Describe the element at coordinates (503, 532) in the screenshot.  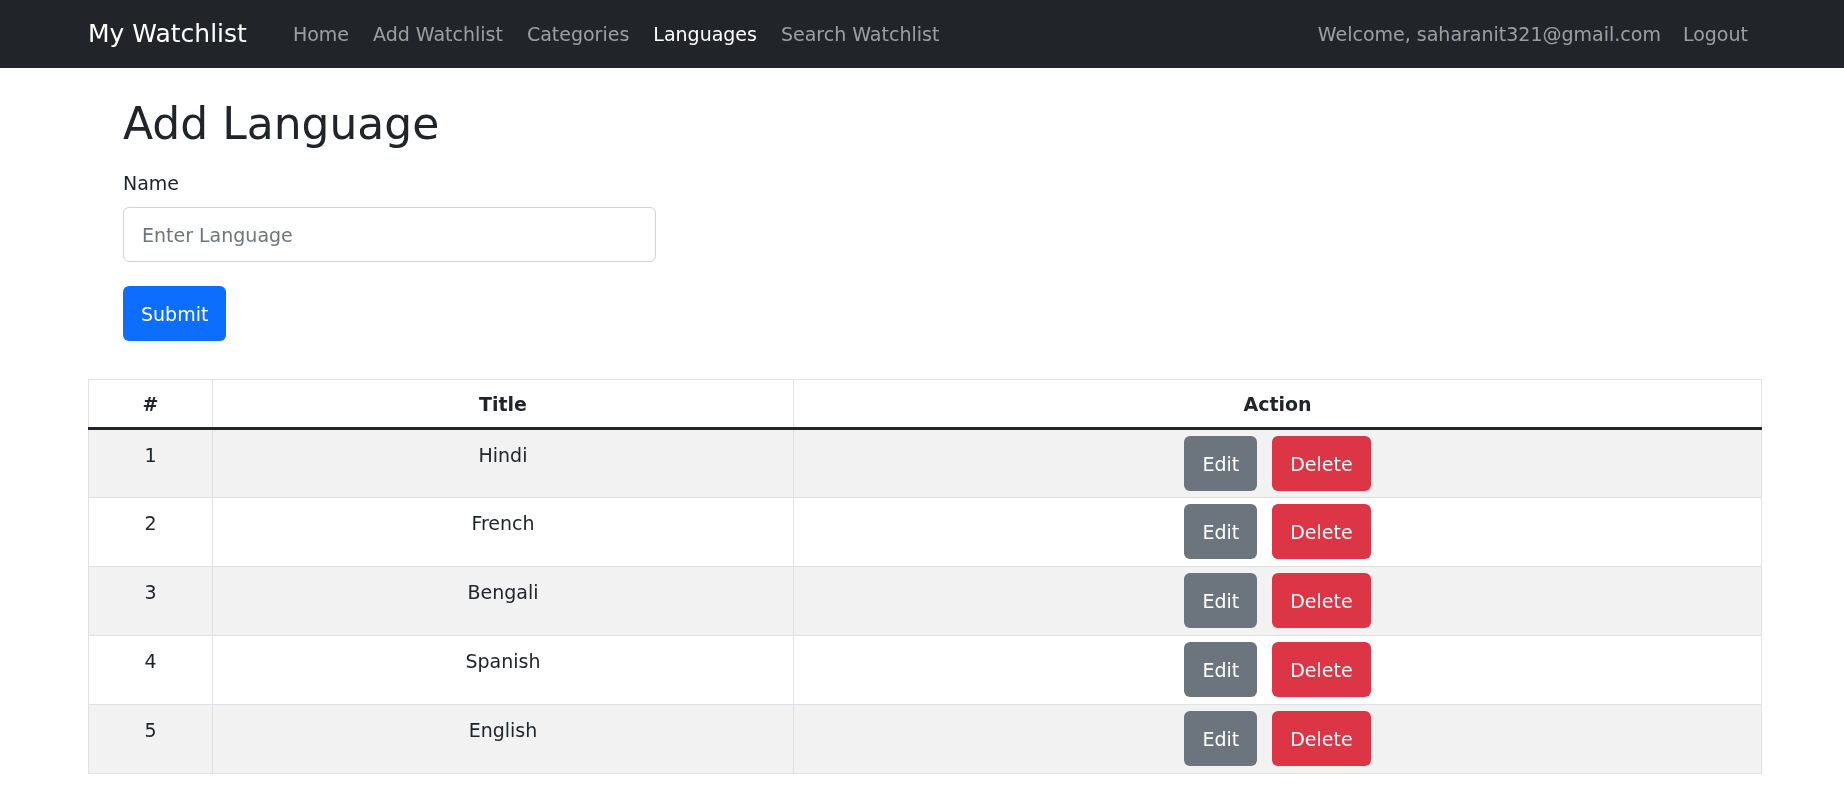
I see `table-cell: French` at that location.